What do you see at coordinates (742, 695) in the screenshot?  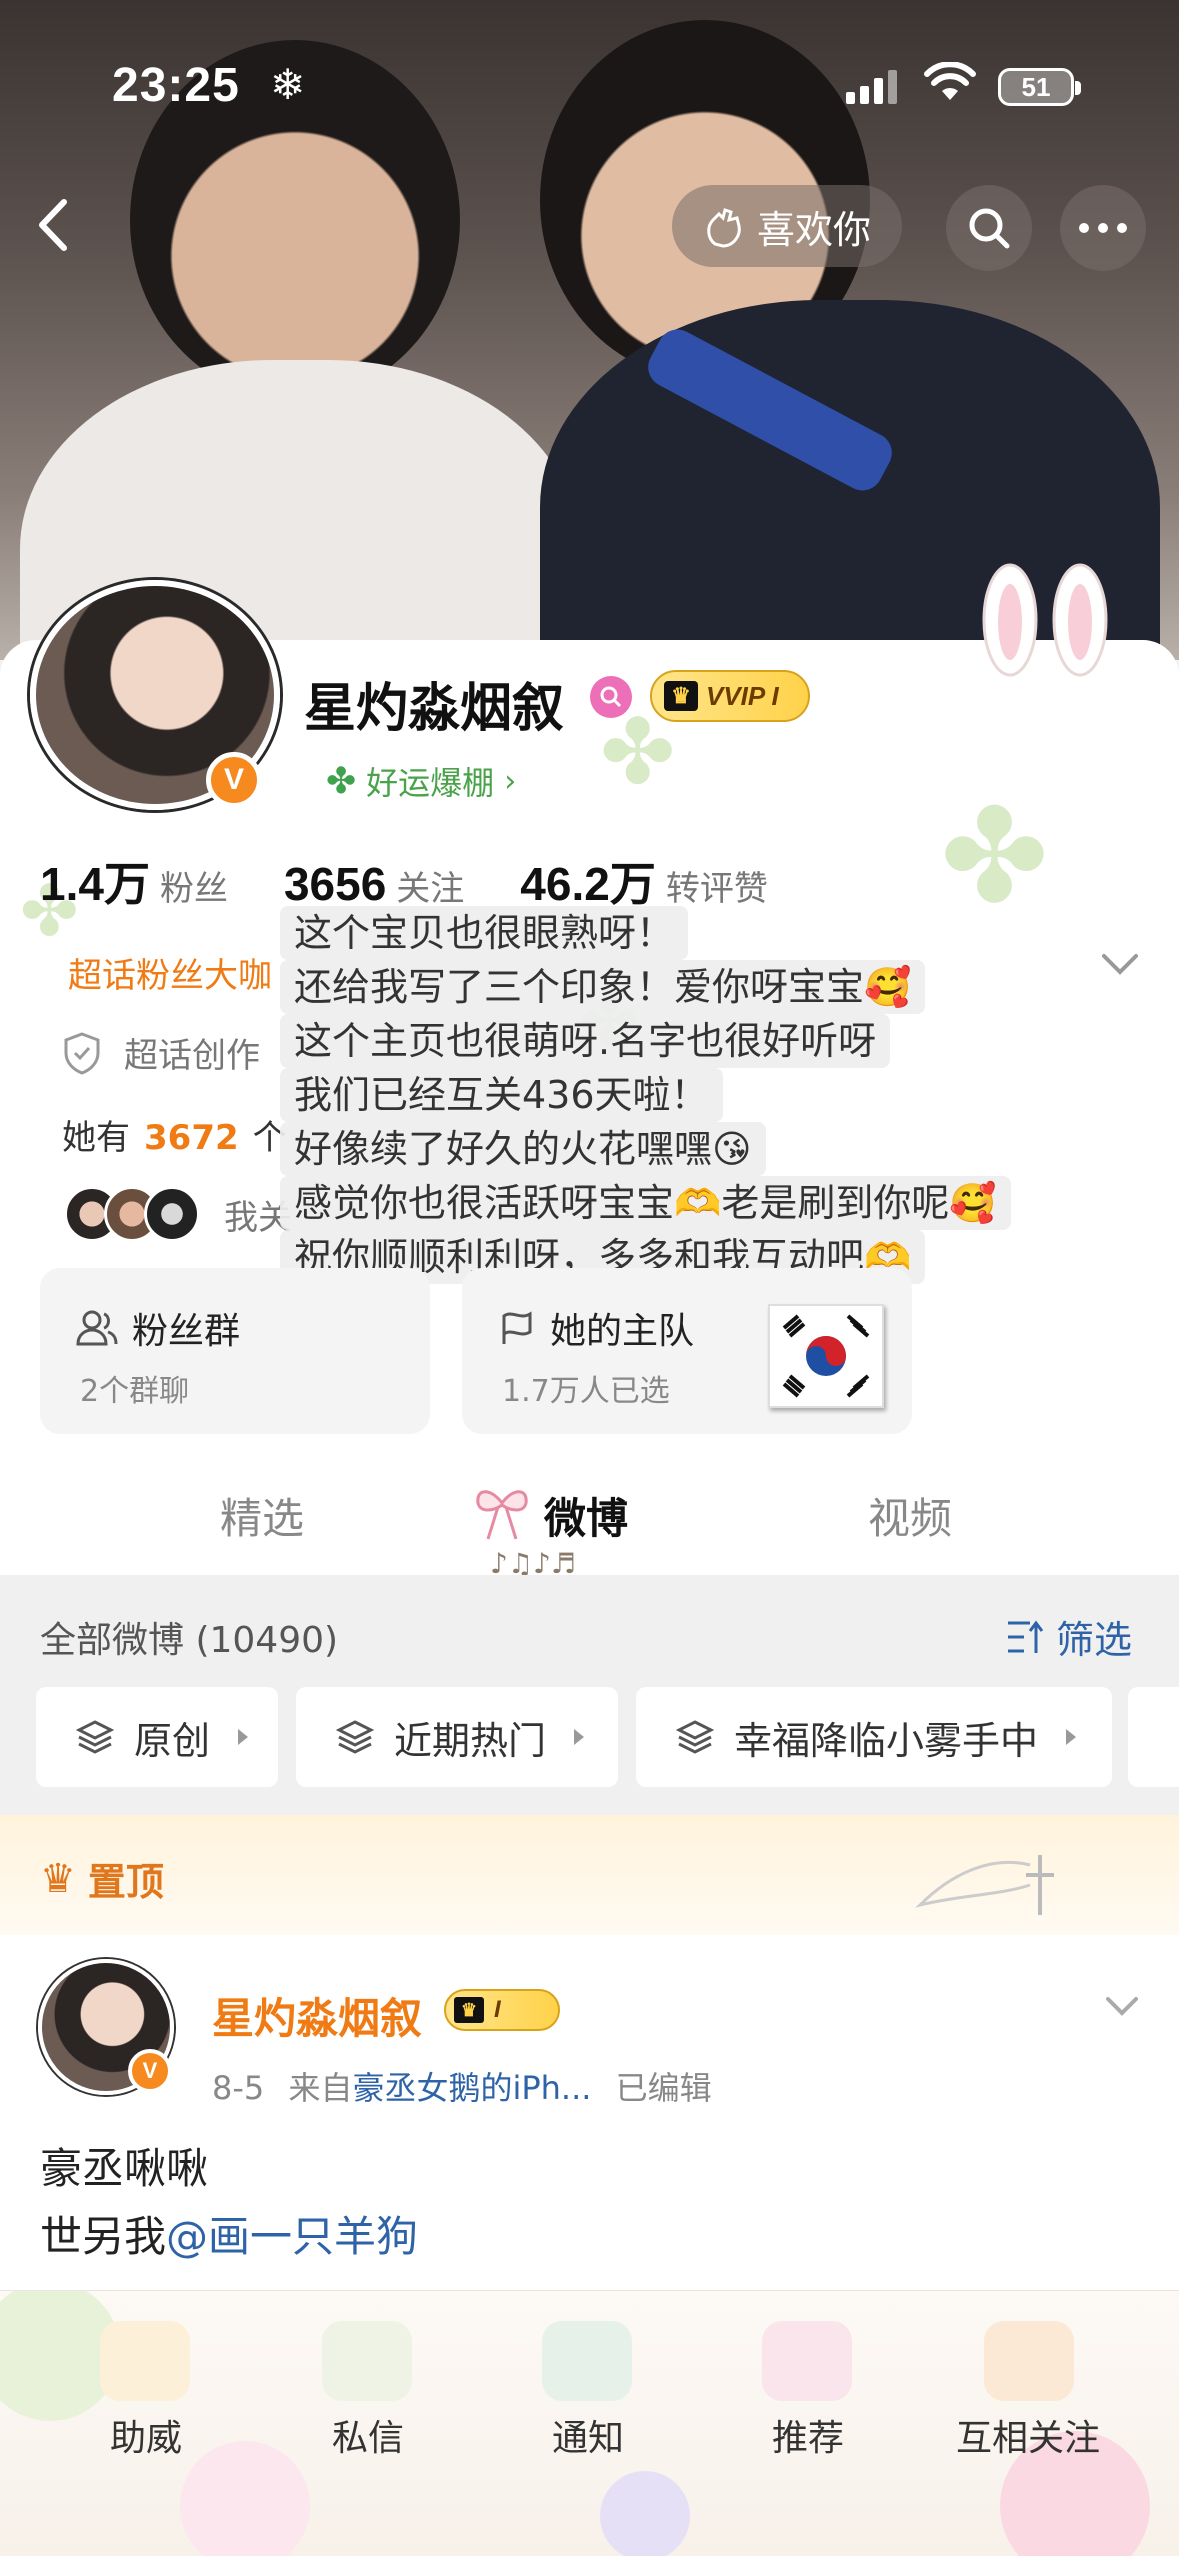 I see `vvip-label: VVIP I` at bounding box center [742, 695].